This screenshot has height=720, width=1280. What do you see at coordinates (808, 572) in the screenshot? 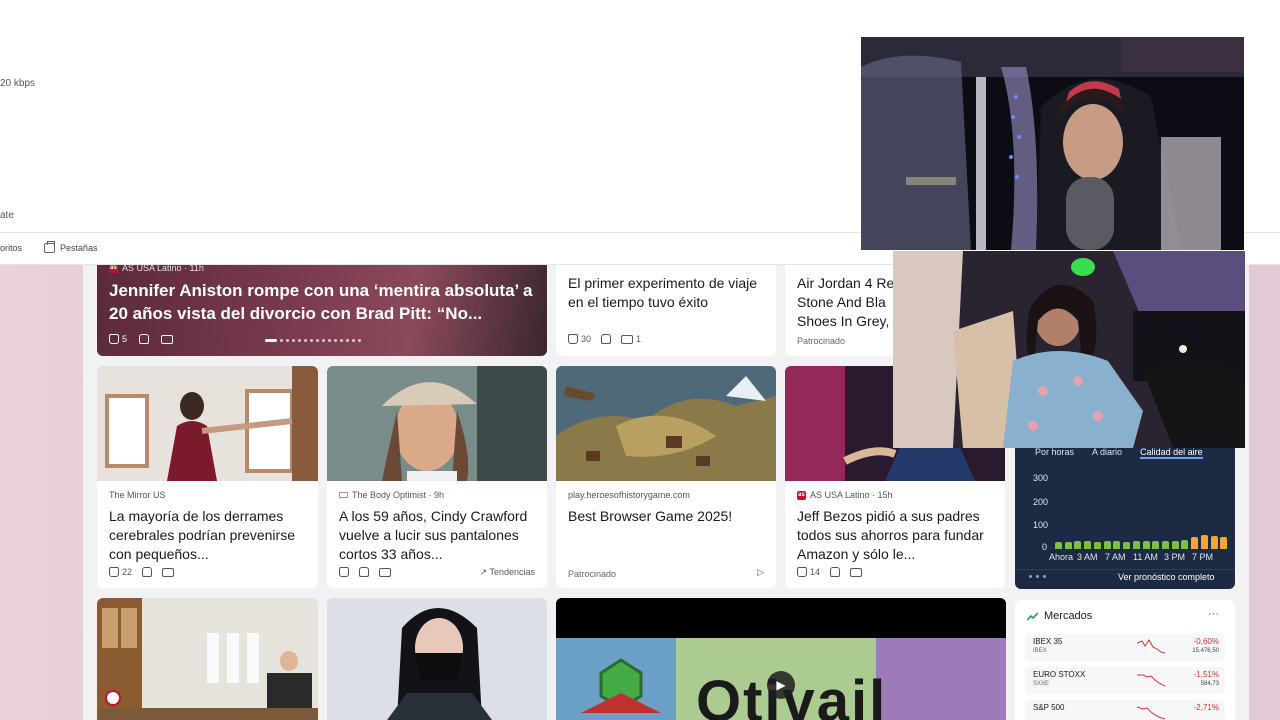
I see `like-button: 14` at bounding box center [808, 572].